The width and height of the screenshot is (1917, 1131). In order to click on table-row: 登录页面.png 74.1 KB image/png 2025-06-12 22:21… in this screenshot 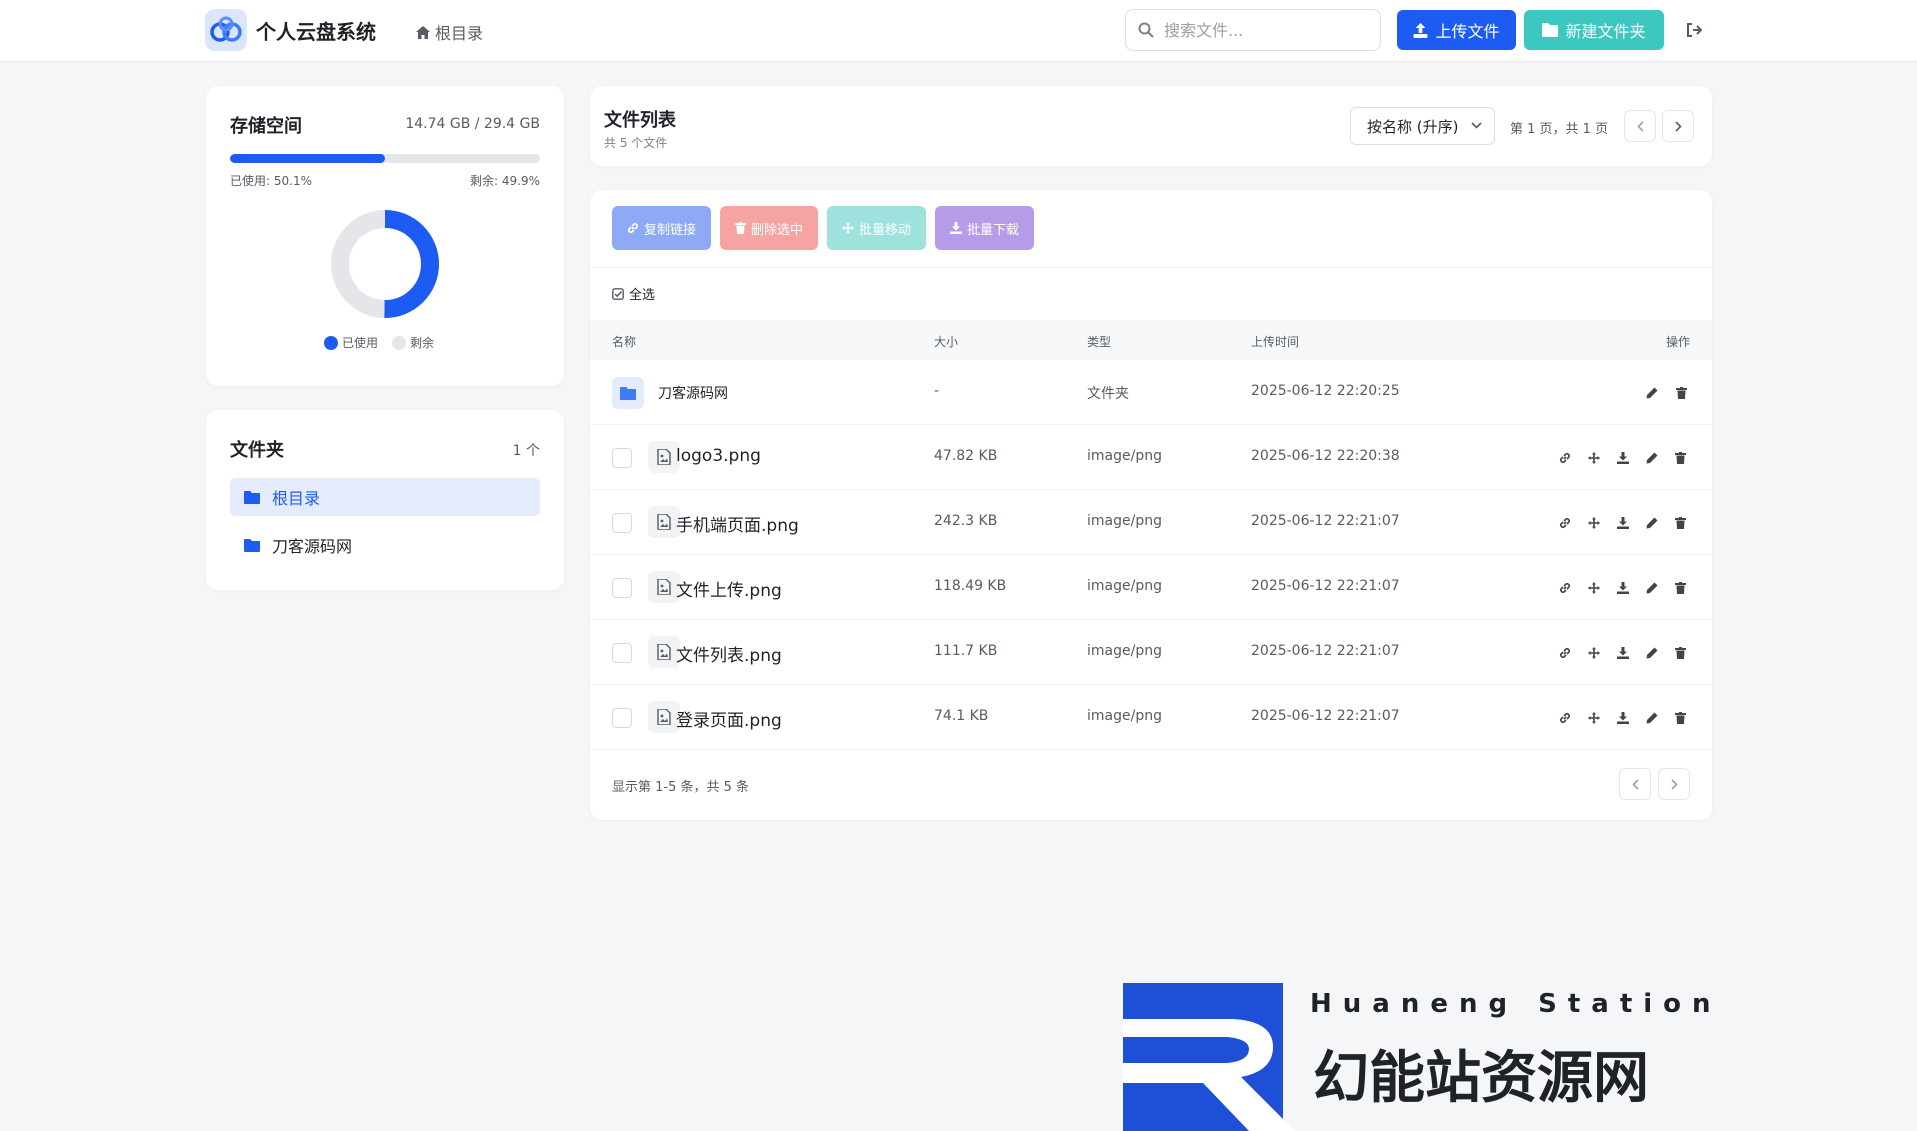, I will do `click(1151, 717)`.